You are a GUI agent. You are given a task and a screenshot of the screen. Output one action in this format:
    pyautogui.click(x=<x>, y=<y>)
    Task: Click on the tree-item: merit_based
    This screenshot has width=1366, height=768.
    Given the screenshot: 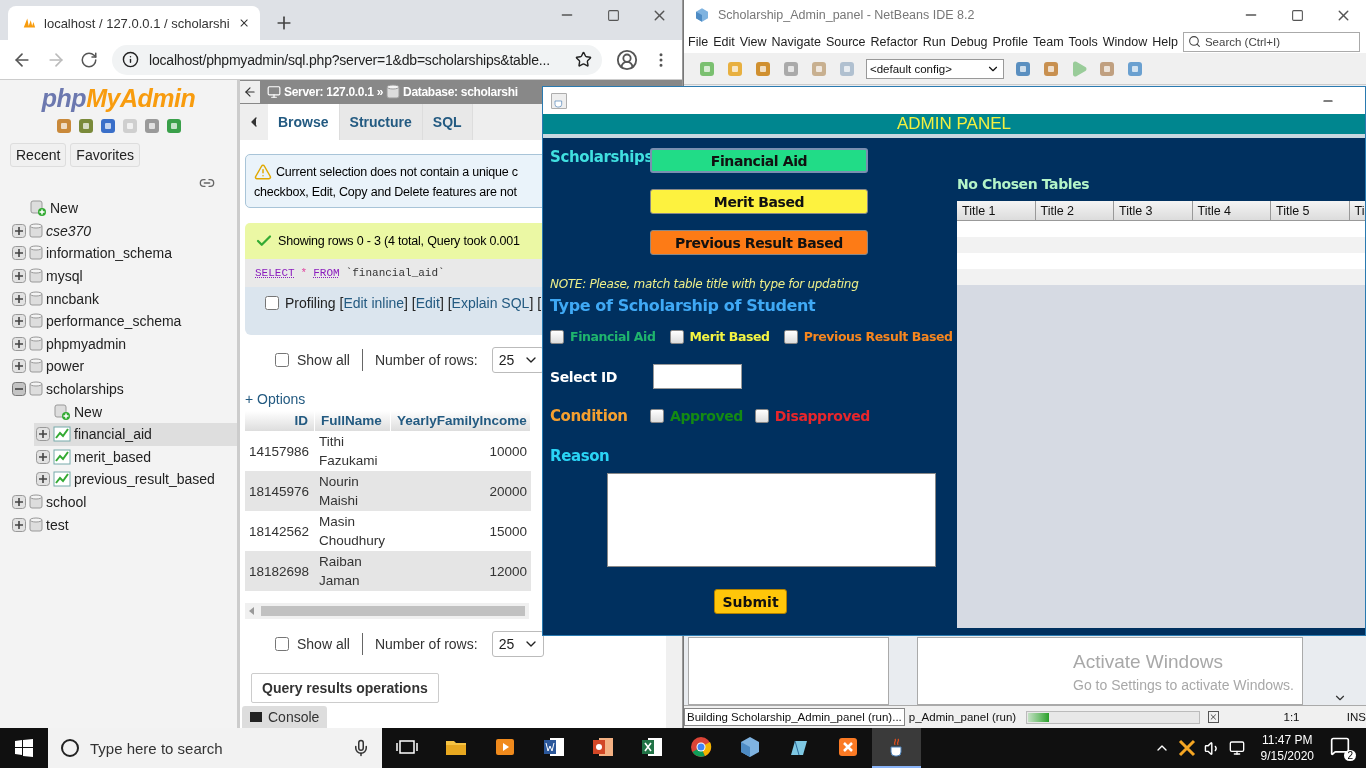 What is the action you would take?
    pyautogui.click(x=135, y=457)
    